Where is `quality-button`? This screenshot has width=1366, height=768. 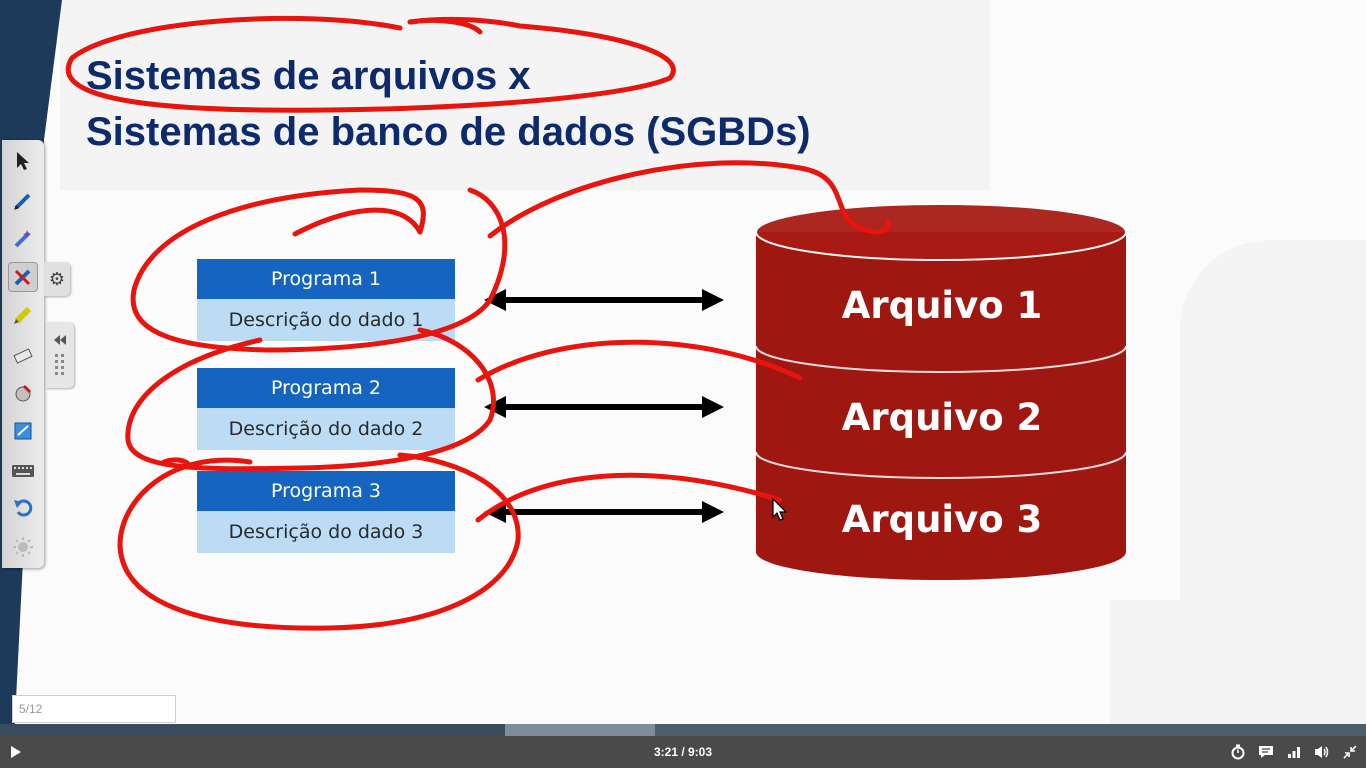
quality-button is located at coordinates (1294, 752).